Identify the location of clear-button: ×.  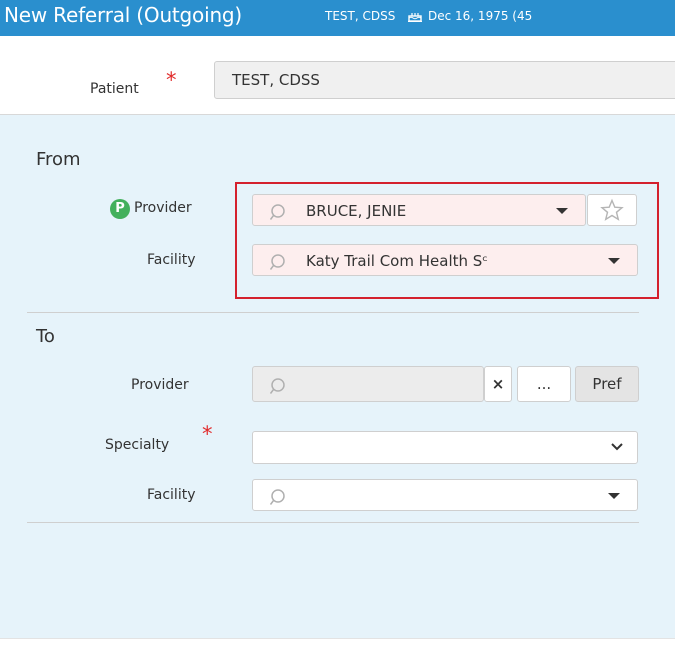
(498, 384).